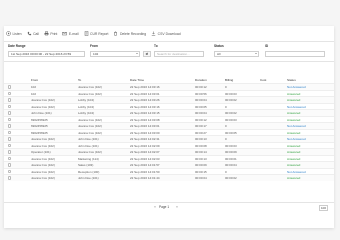  Describe the element at coordinates (43, 178) in the screenshot. I see `cell-from: Joanna Cox (102)` at that location.